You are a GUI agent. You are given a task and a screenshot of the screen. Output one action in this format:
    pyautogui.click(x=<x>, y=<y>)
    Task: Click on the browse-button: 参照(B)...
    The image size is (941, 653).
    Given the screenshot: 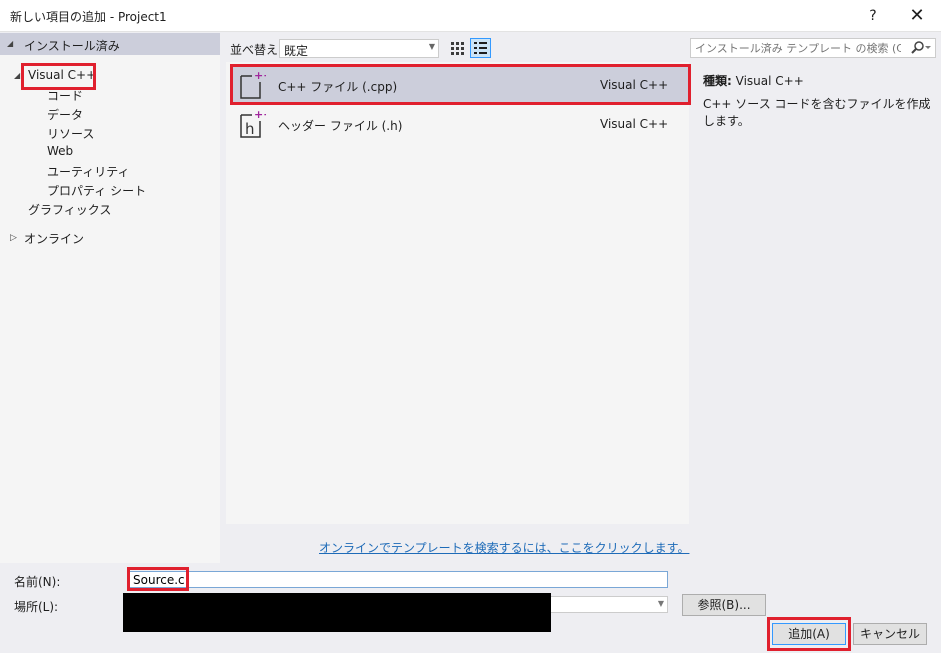 What is the action you would take?
    pyautogui.click(x=724, y=605)
    